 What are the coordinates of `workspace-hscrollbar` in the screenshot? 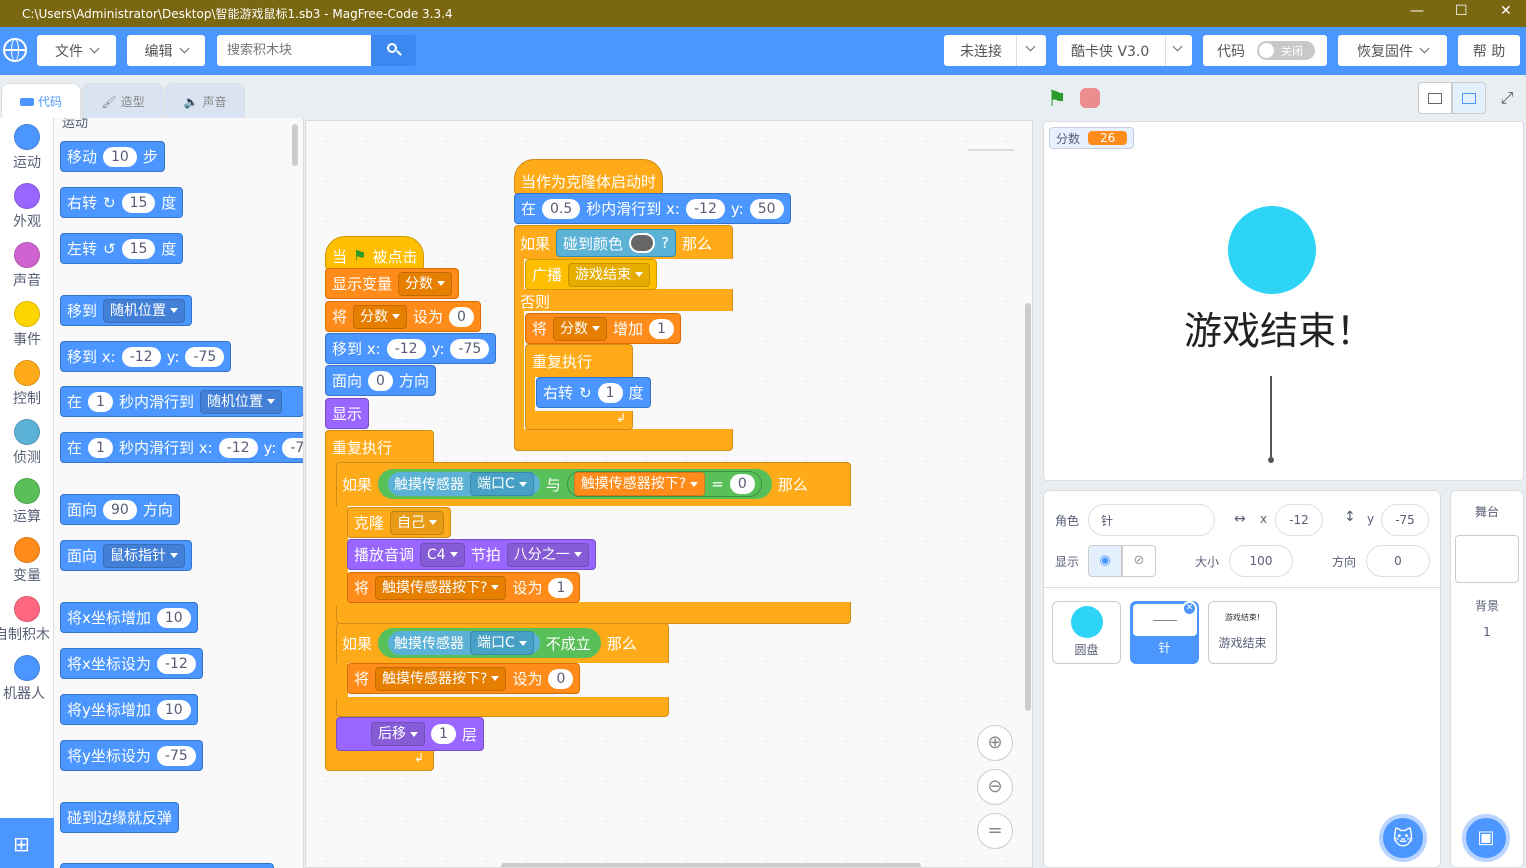 It's located at (711, 865).